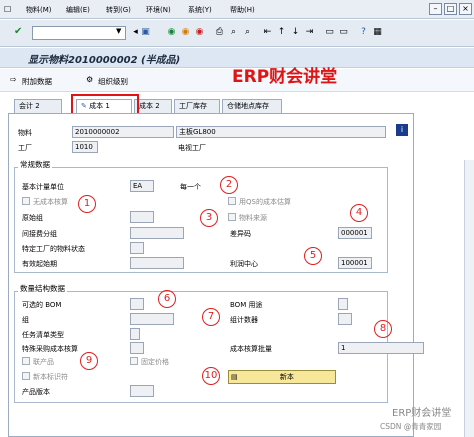  I want to click on tab-costing-2: 成本 2, so click(153, 106).